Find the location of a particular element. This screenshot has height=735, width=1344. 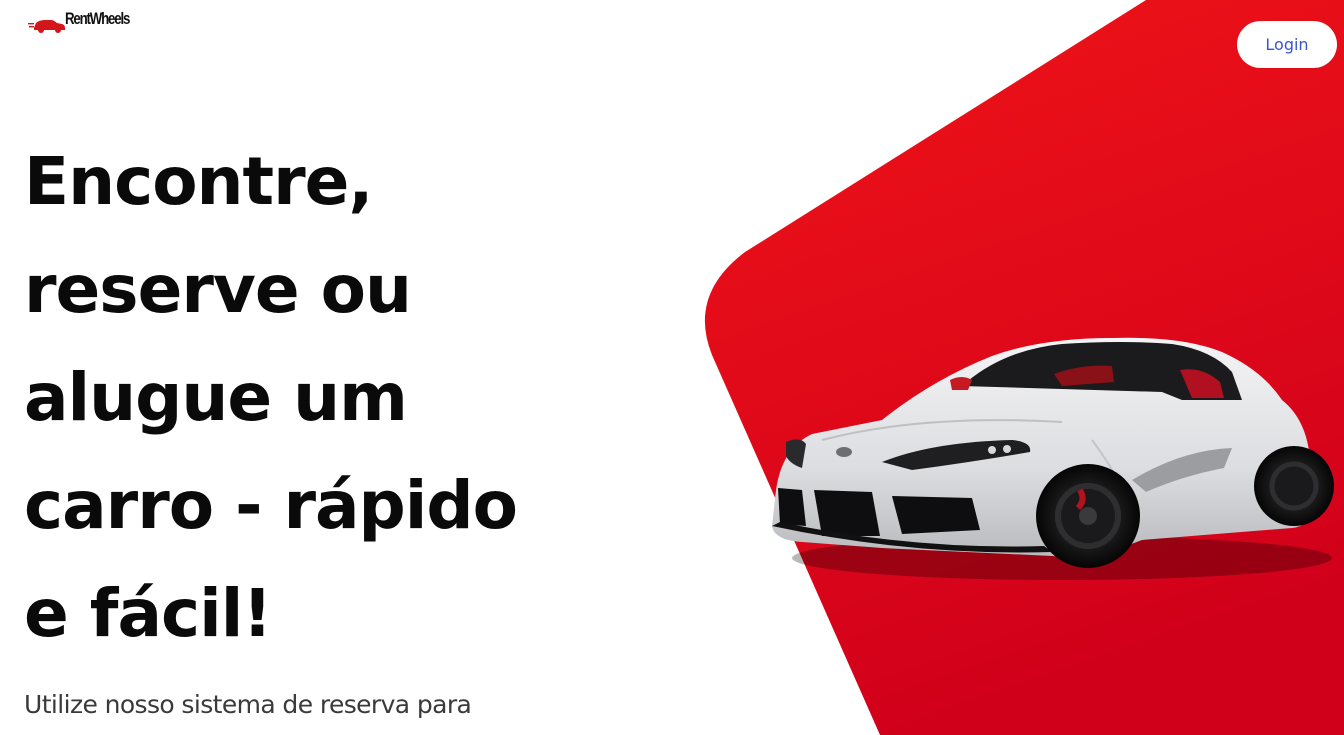

headline-line: Encontre, is located at coordinates (198, 181).